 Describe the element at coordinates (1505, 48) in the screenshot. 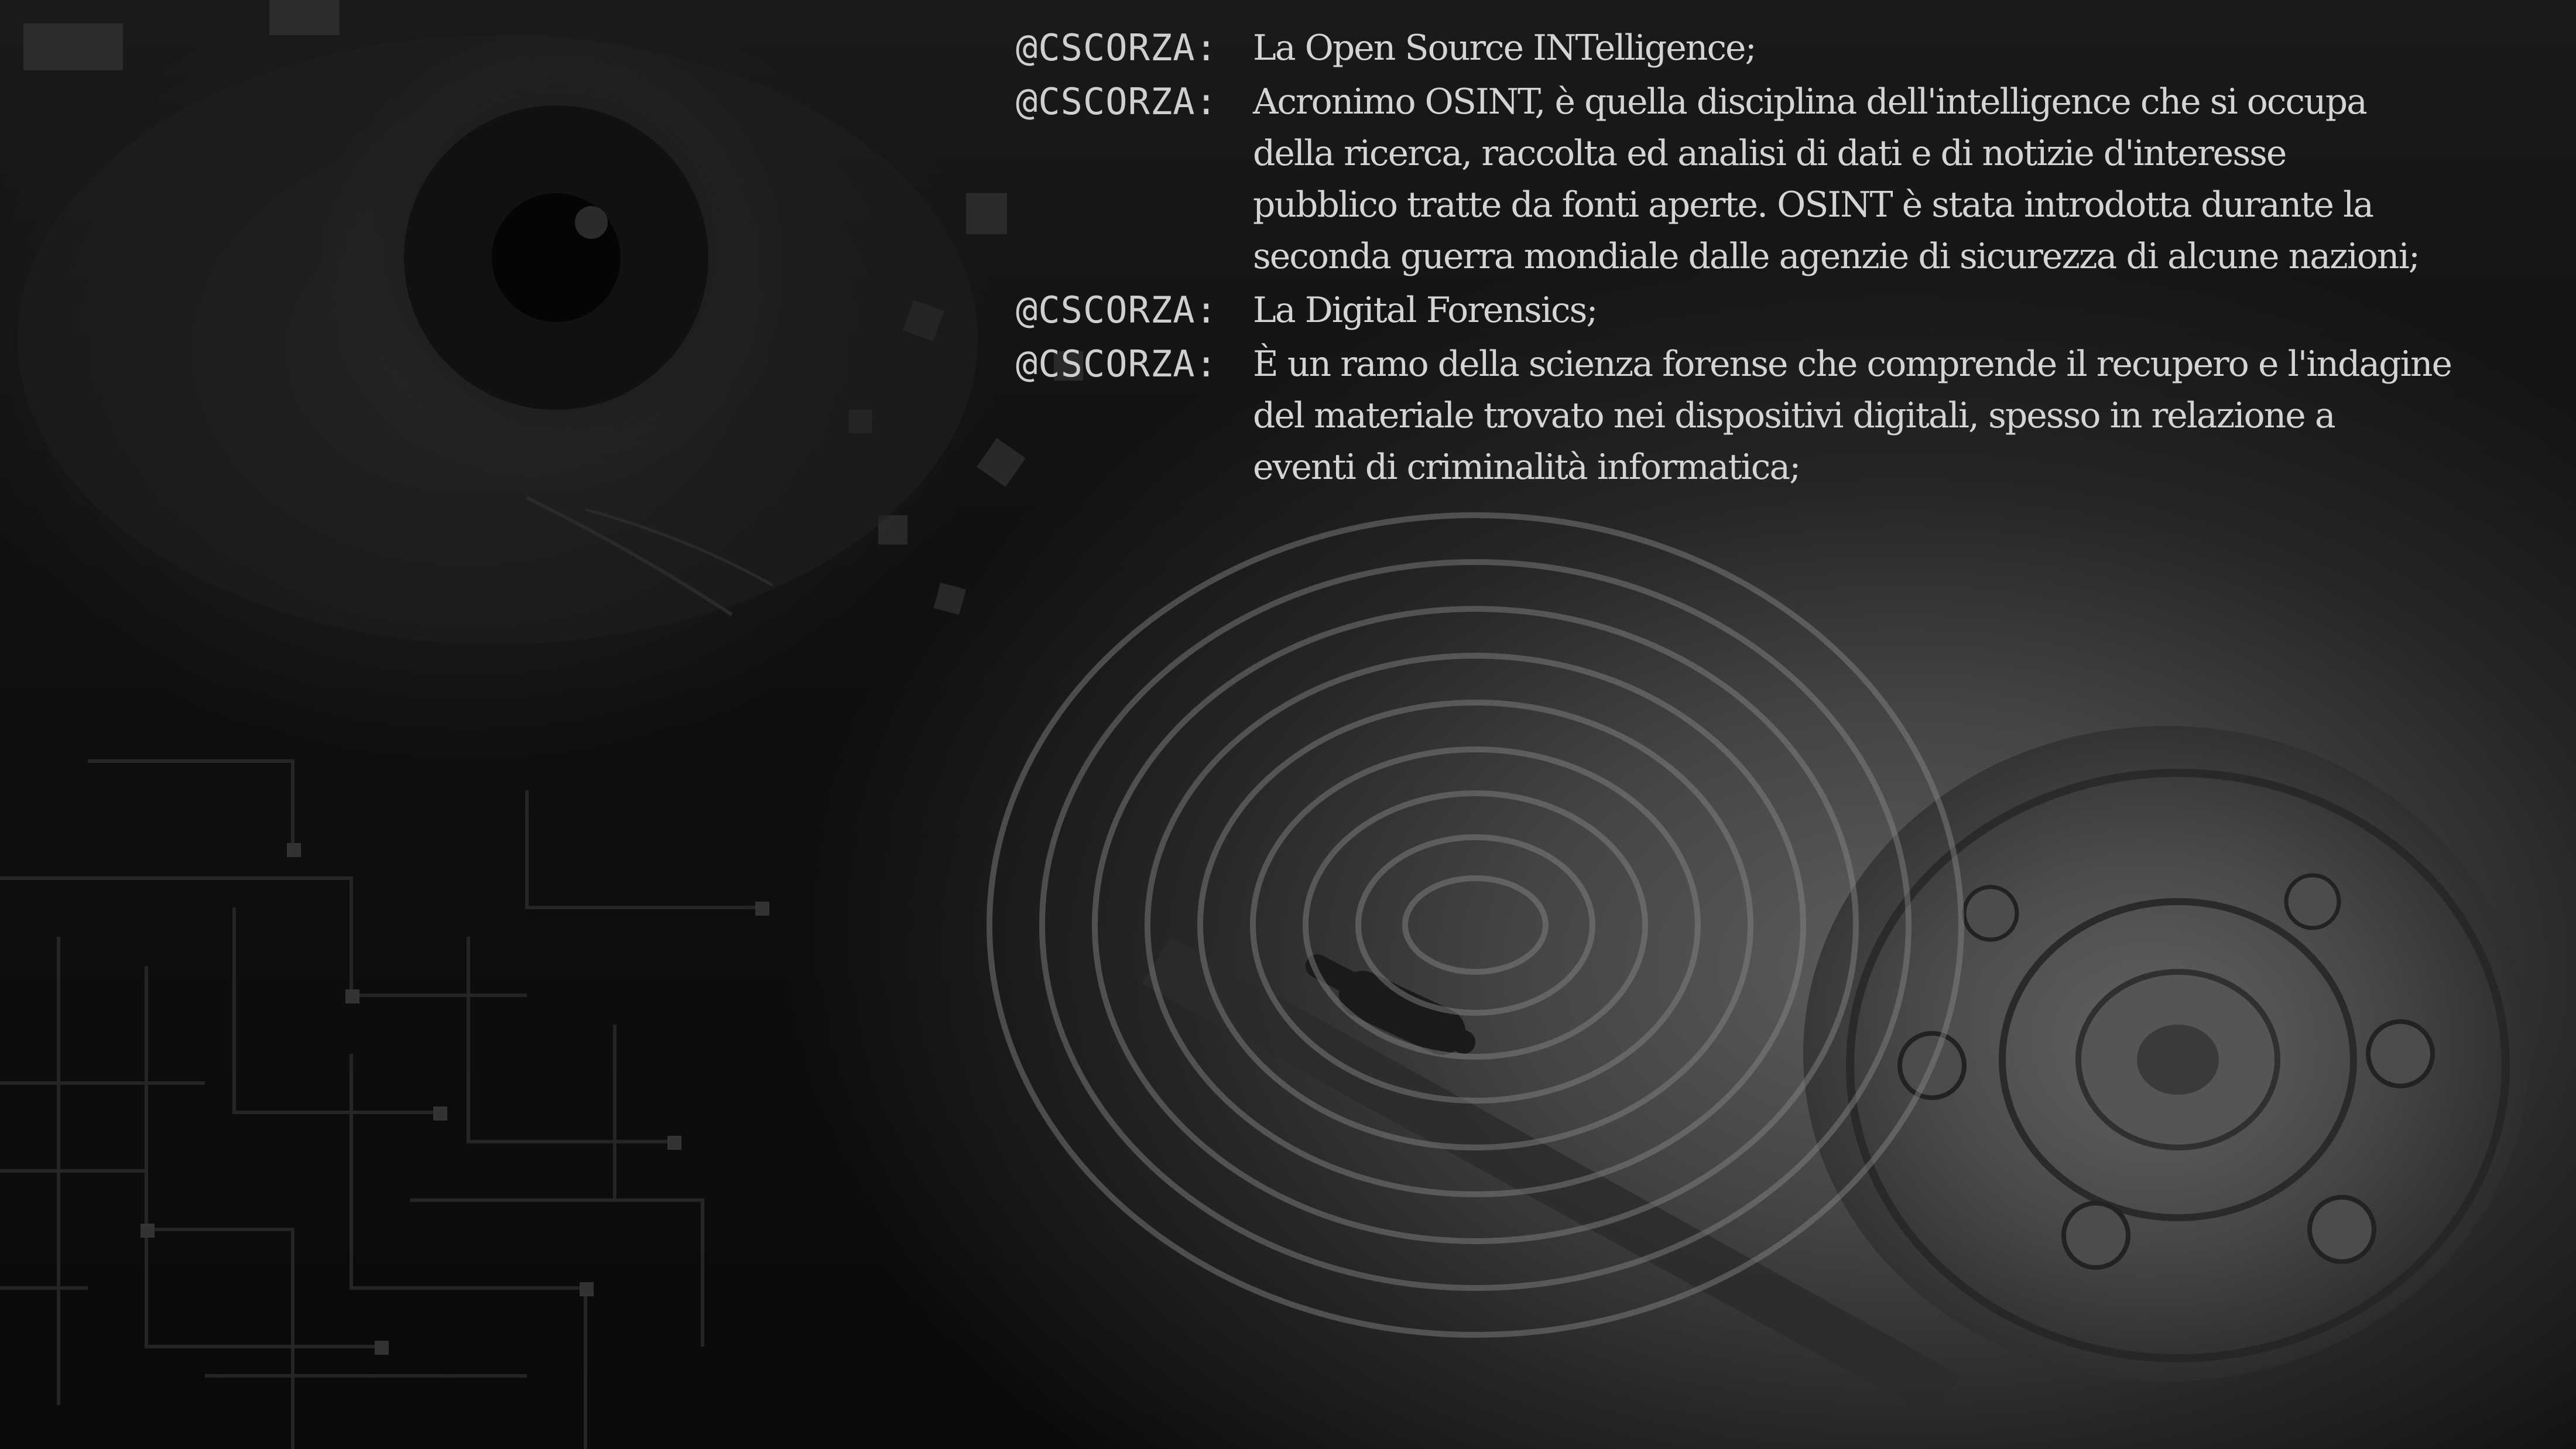

I see `entry-message: La Open Source INTelligence;` at that location.